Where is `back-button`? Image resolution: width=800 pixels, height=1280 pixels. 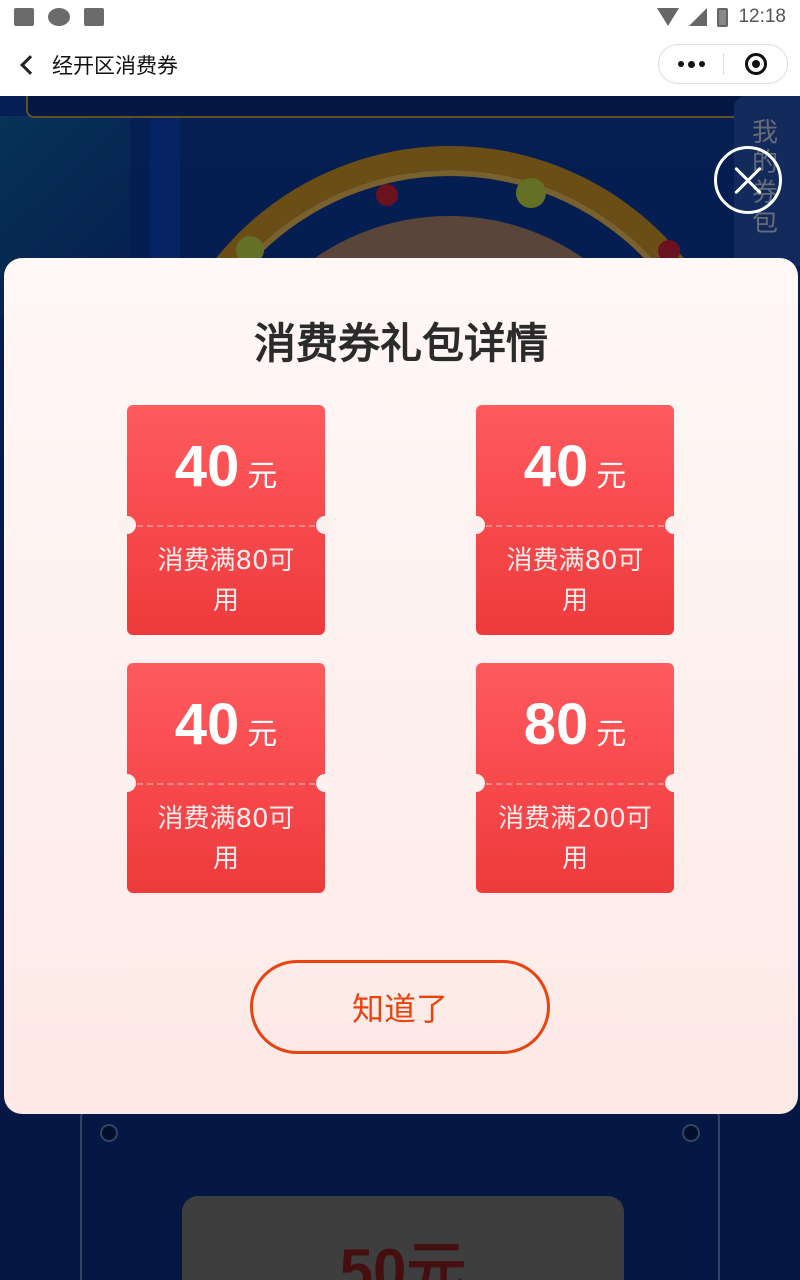 back-button is located at coordinates (26, 65).